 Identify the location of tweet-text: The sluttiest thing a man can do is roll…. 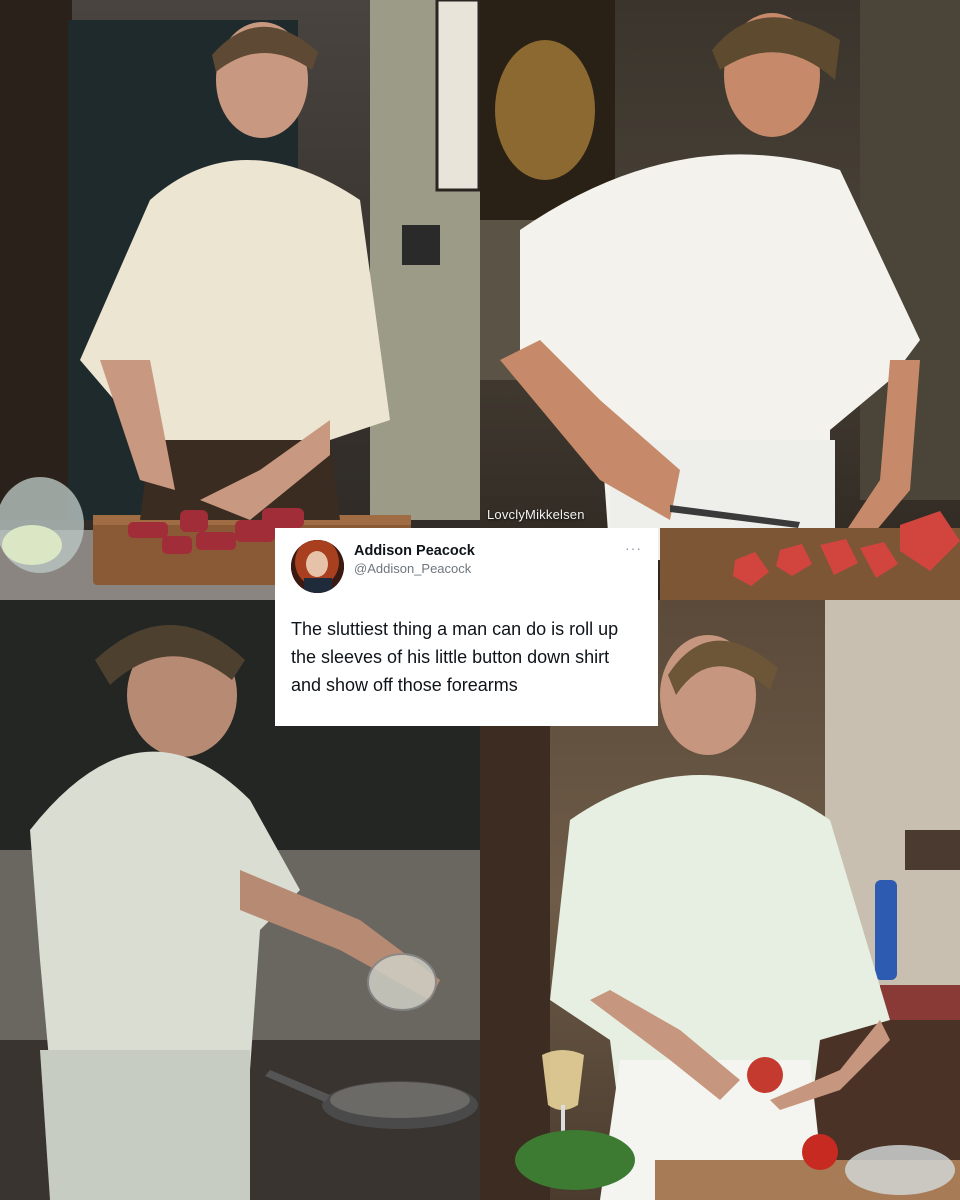
(455, 657).